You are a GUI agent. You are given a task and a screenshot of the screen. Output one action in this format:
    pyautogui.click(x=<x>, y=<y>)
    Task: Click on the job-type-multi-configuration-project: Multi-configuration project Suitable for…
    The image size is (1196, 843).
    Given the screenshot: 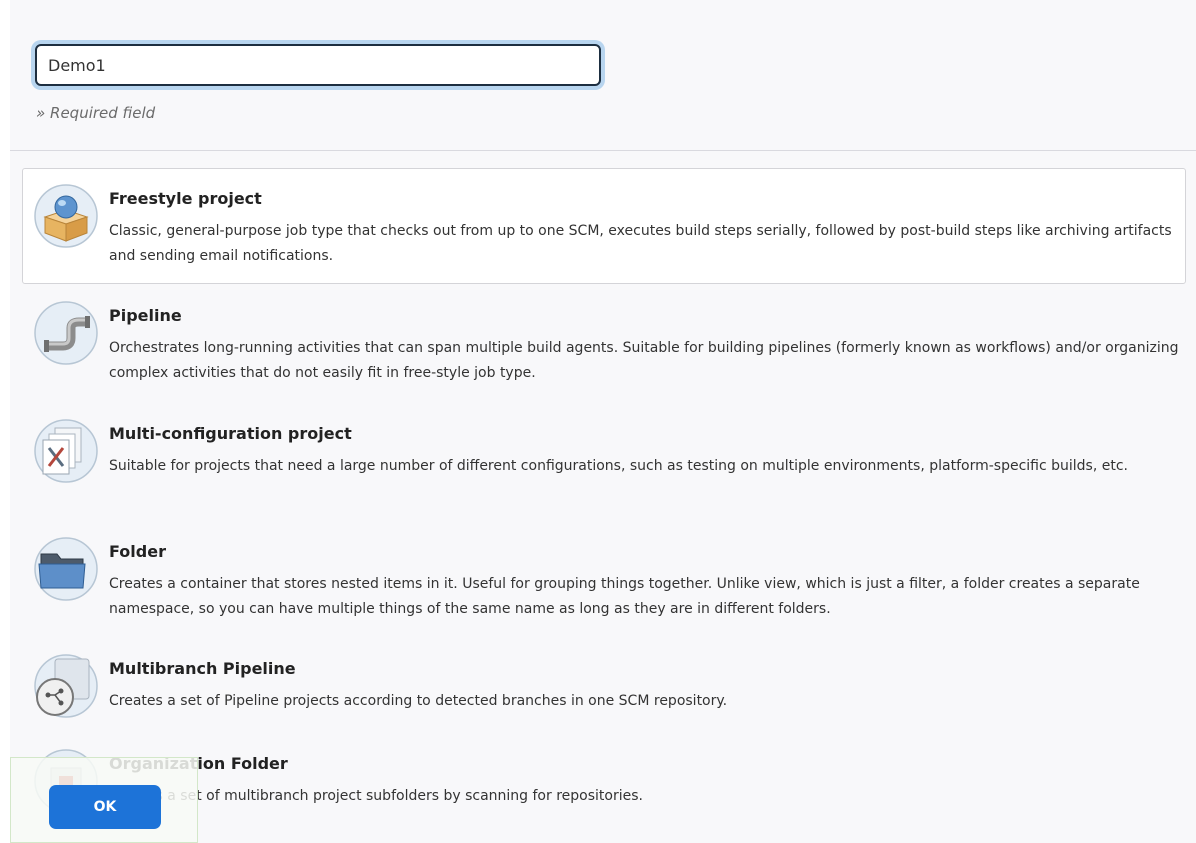 What is the action you would take?
    pyautogui.click(x=604, y=461)
    